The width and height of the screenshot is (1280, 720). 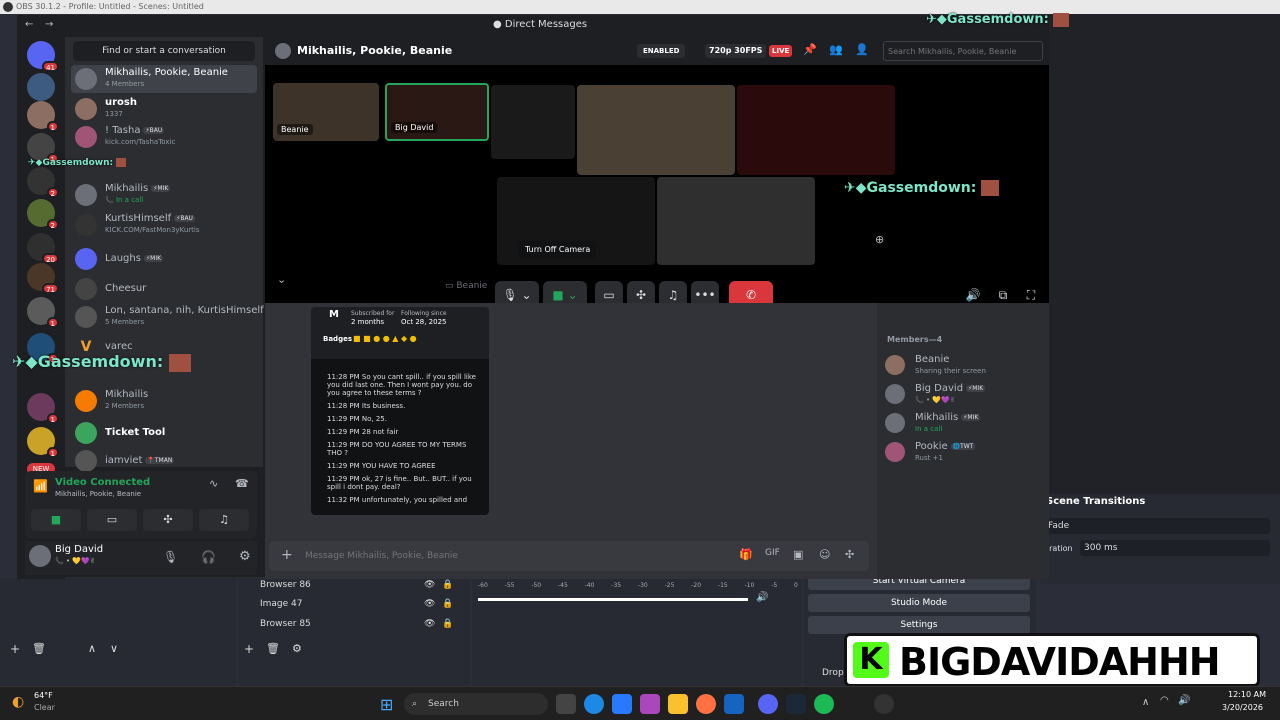 I want to click on add-source-button: +, so click(x=249, y=649).